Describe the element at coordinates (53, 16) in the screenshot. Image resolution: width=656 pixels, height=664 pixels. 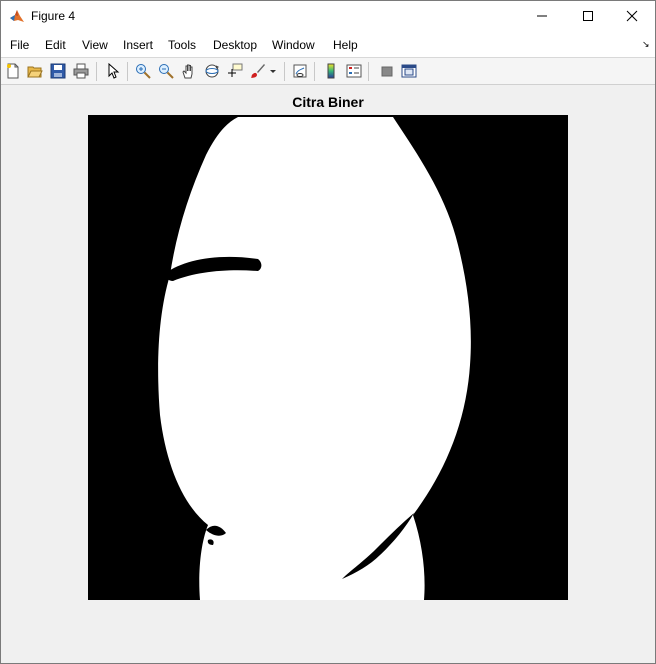
I see `window-title: Figure 4` at that location.